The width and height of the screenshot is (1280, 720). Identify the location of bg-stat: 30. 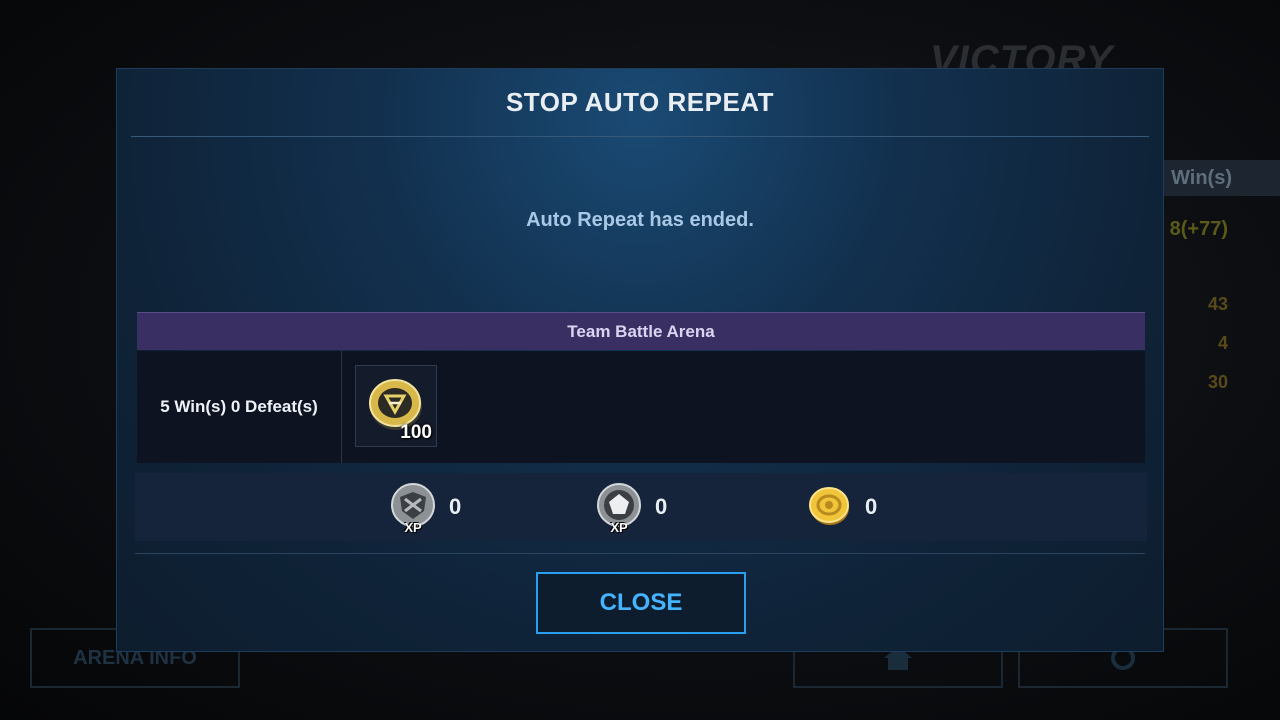
(1217, 382).